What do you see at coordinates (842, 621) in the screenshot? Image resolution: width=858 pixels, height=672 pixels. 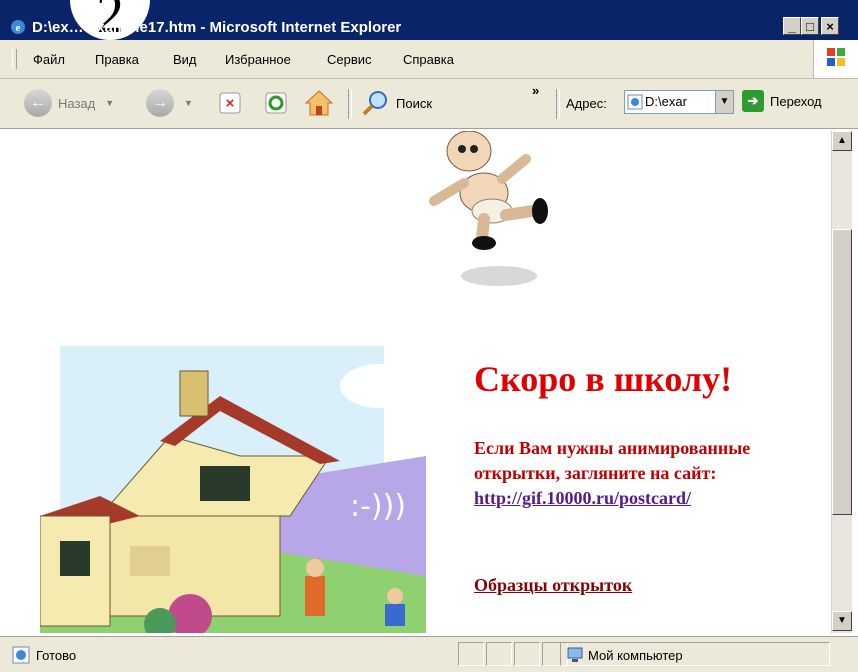 I see `scroll-down-icon: ▼` at bounding box center [842, 621].